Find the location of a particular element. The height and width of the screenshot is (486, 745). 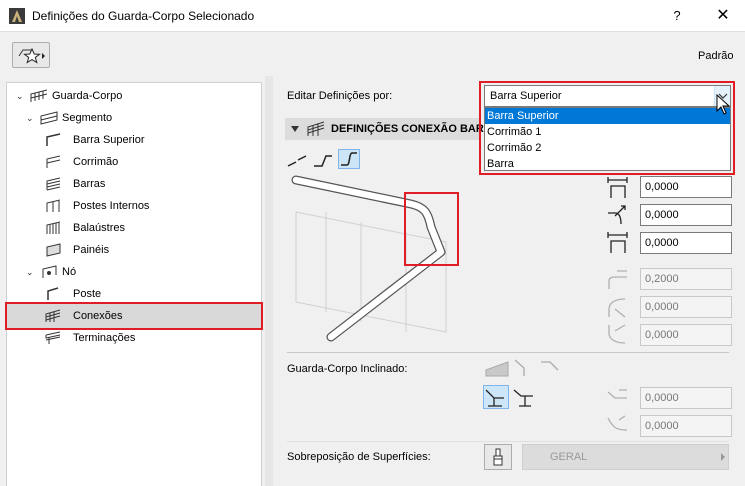

close-button: ✕ is located at coordinates (723, 16).